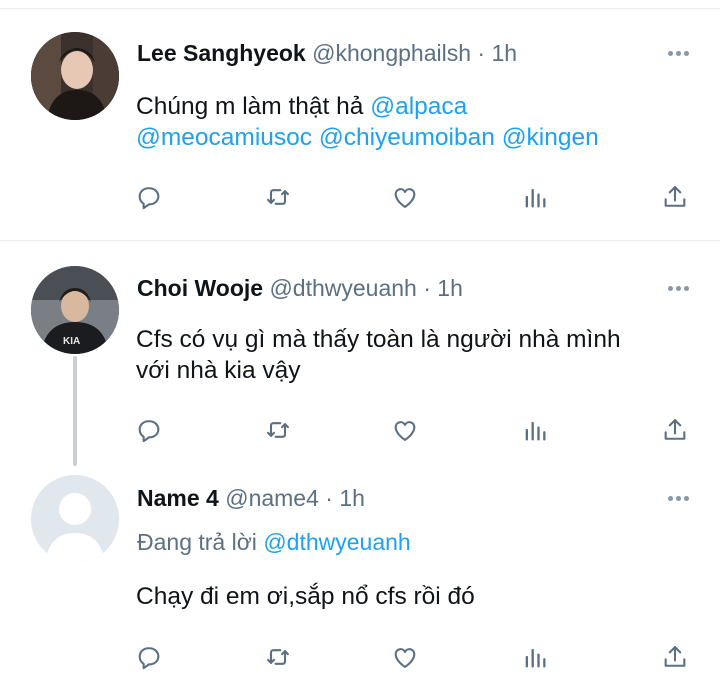  I want to click on svg-text: KIA, so click(71, 341).